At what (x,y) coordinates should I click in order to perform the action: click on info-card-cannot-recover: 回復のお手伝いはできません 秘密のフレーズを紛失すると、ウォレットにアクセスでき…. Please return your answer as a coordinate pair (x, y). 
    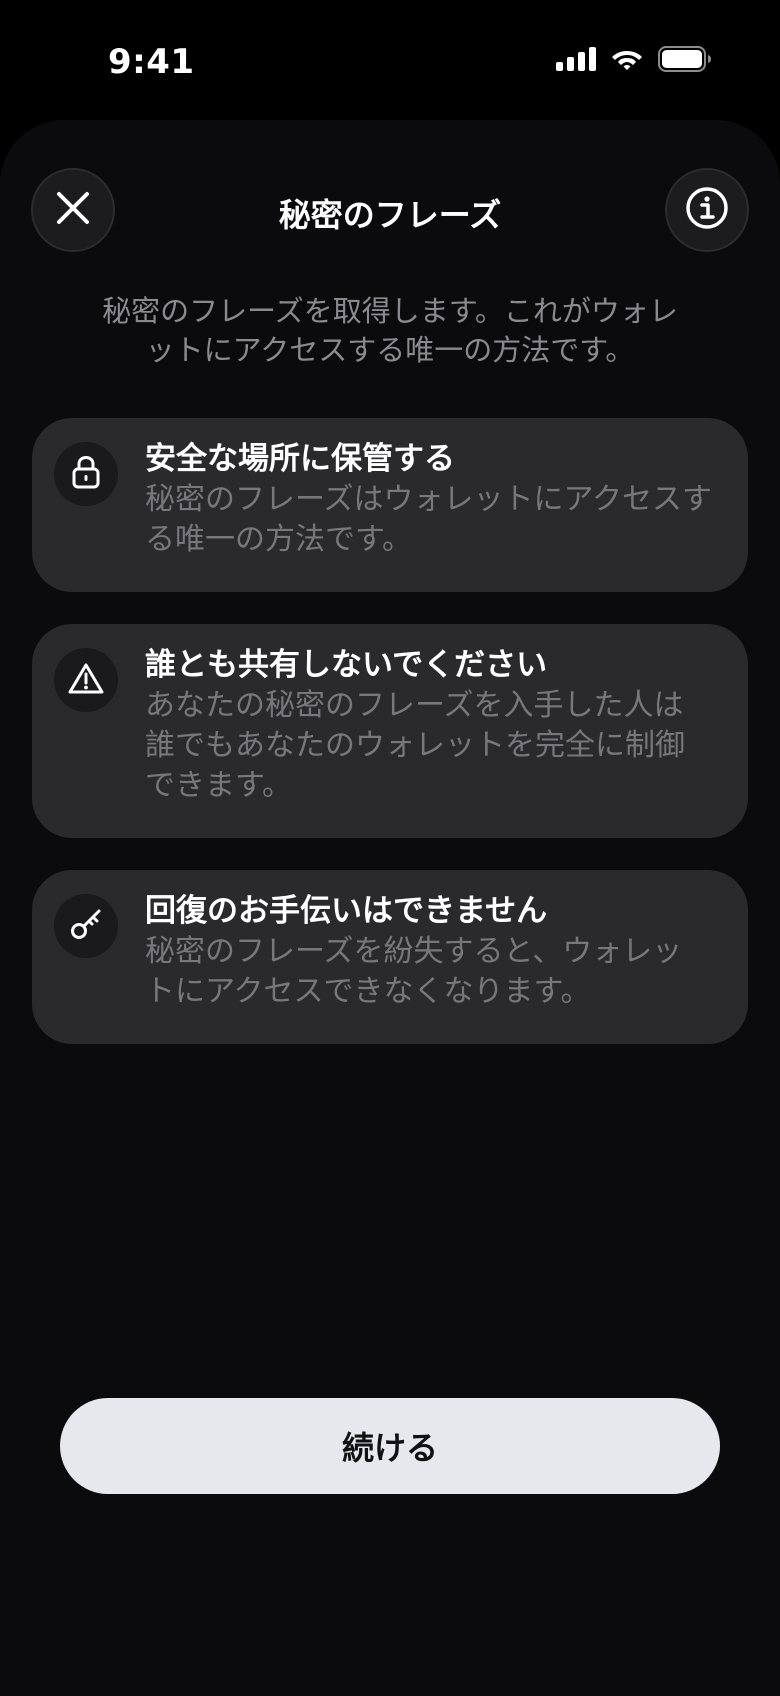
    Looking at the image, I should click on (390, 957).